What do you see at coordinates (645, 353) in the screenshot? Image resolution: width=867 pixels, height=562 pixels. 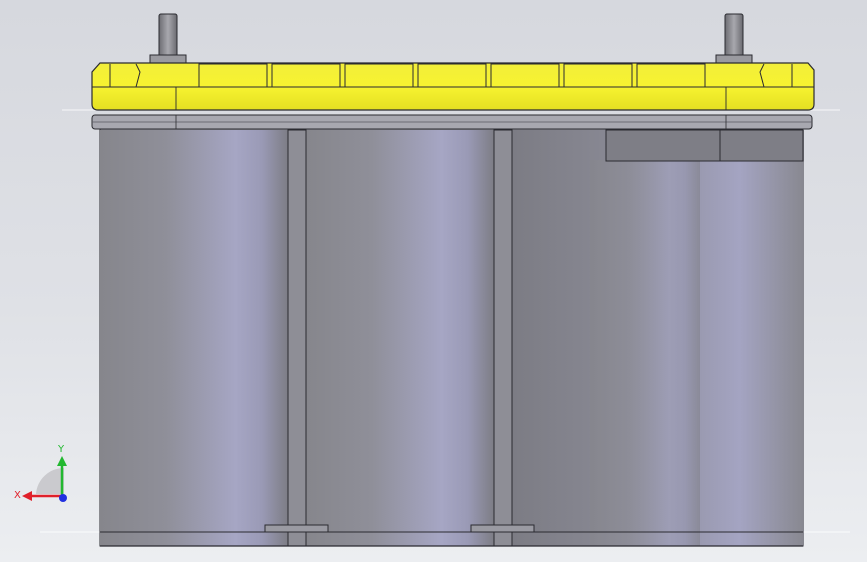 I see `cell-highlight` at bounding box center [645, 353].